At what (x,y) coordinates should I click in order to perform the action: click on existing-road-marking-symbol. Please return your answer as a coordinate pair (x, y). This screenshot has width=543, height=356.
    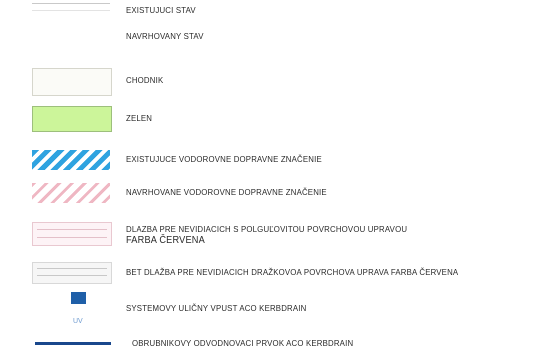
    Looking at the image, I should click on (71, 160).